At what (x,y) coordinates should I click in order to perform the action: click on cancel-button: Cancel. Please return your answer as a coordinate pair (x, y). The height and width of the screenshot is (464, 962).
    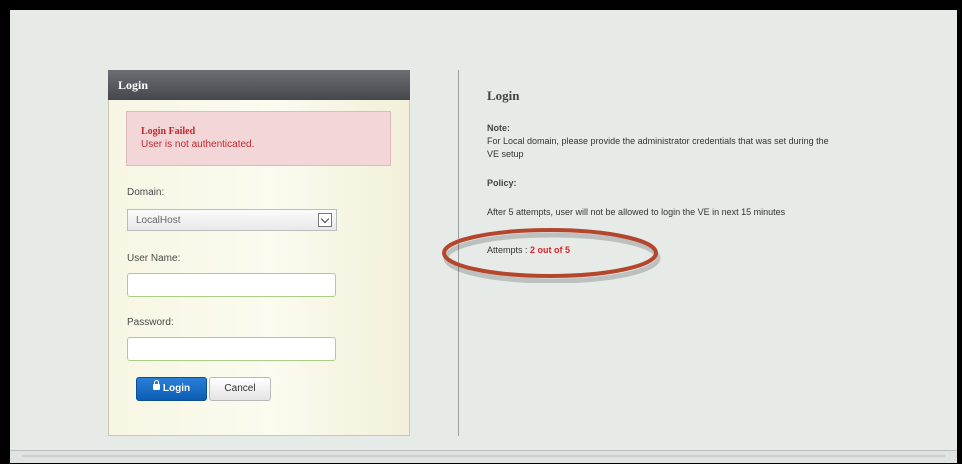
    Looking at the image, I should click on (240, 389).